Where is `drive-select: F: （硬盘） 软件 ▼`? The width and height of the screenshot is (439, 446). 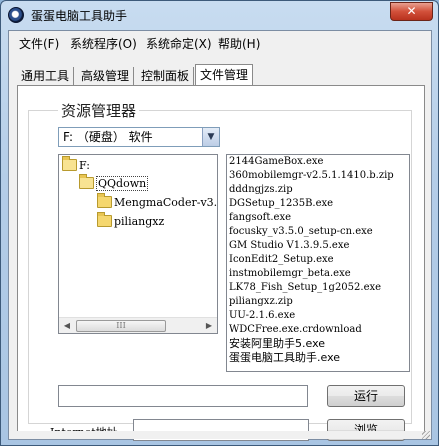
drive-select: F: （硬盘） 软件 ▼ is located at coordinates (139, 137).